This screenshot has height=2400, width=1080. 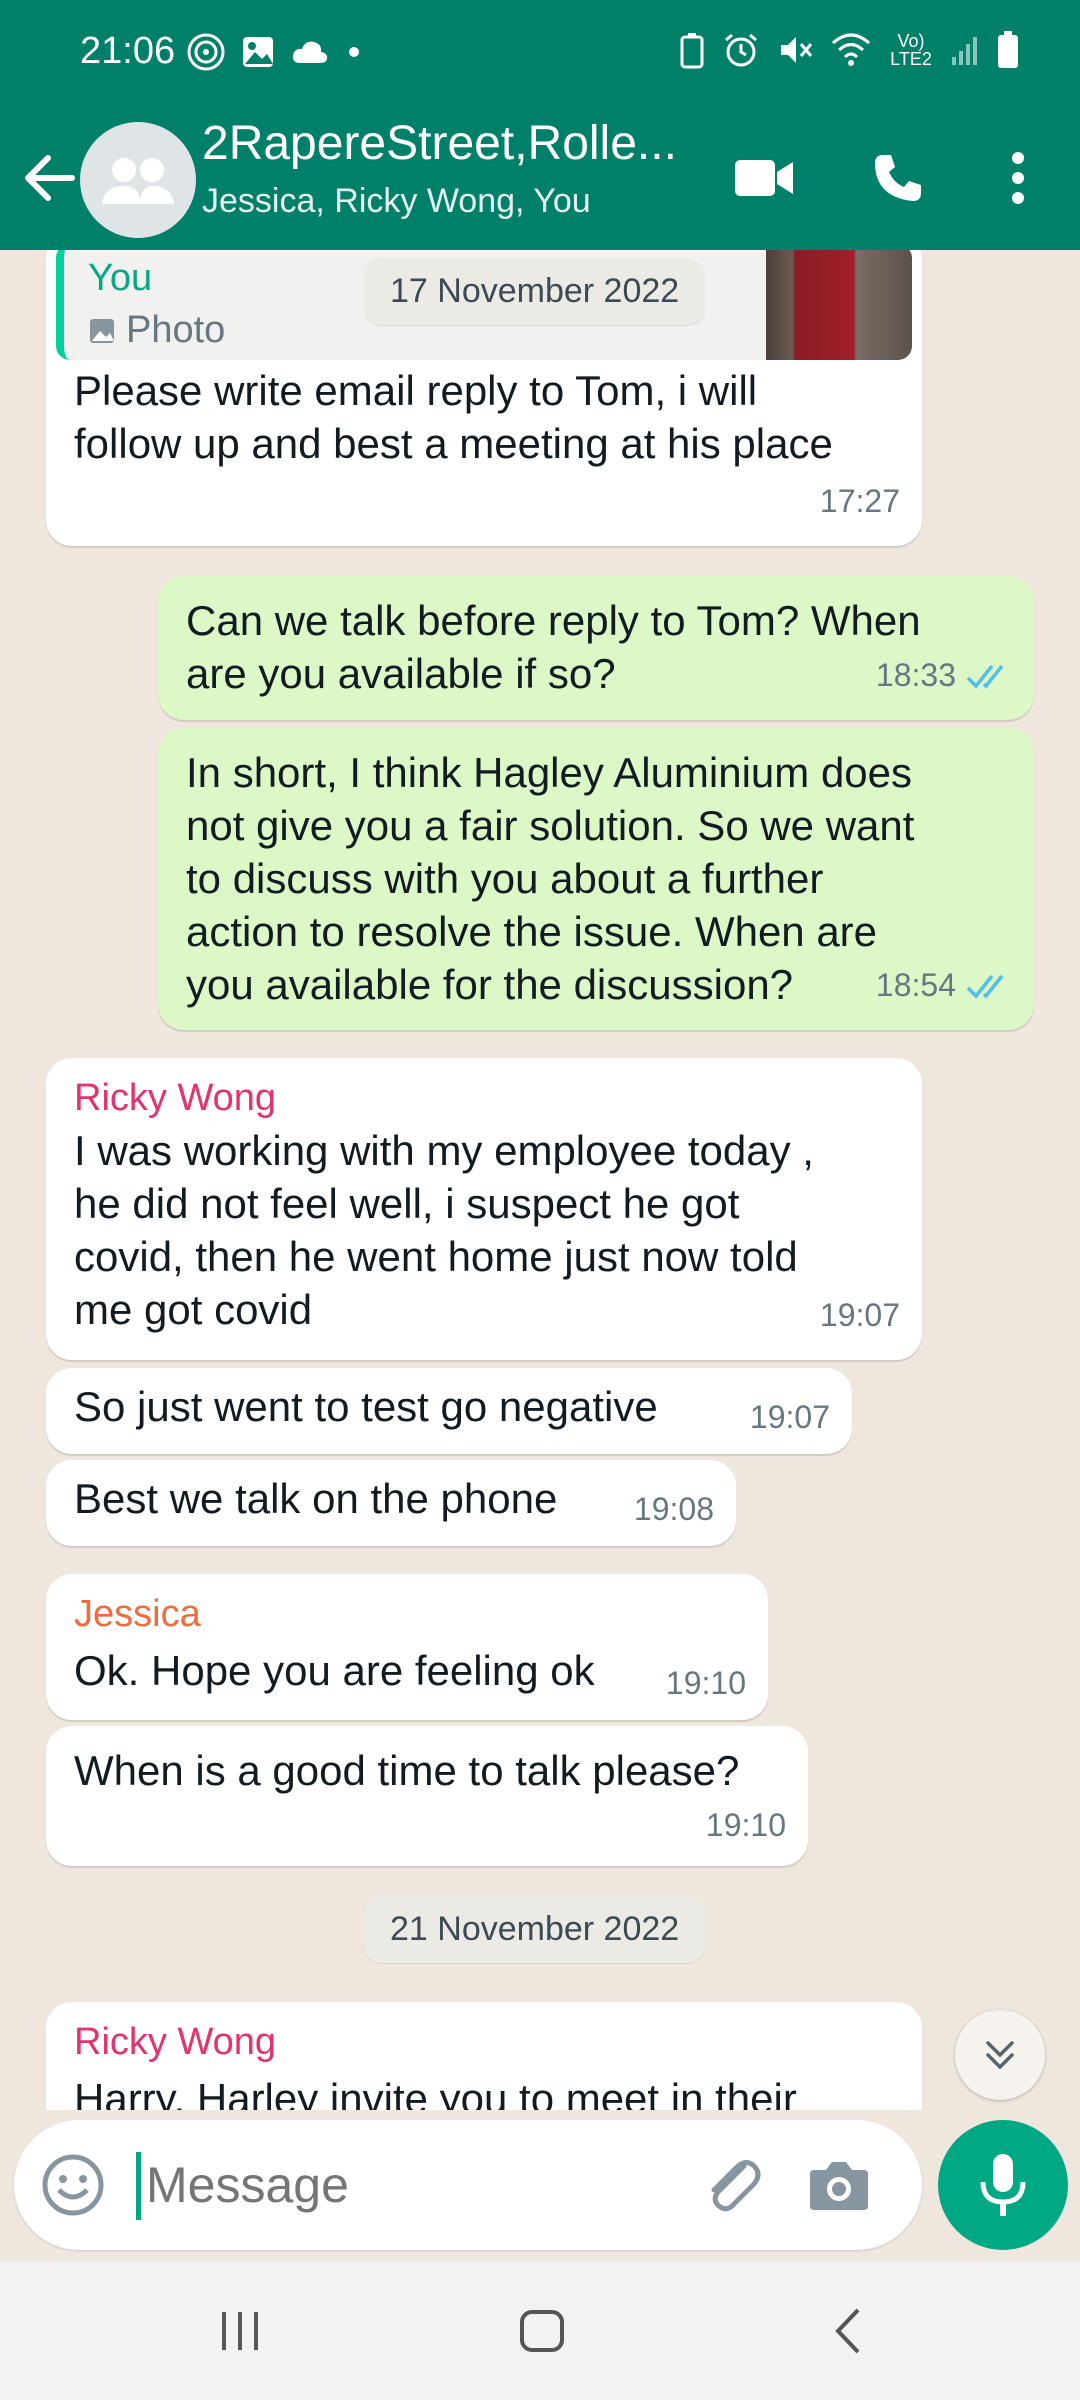 I want to click on video-camera-icon, so click(x=764, y=178).